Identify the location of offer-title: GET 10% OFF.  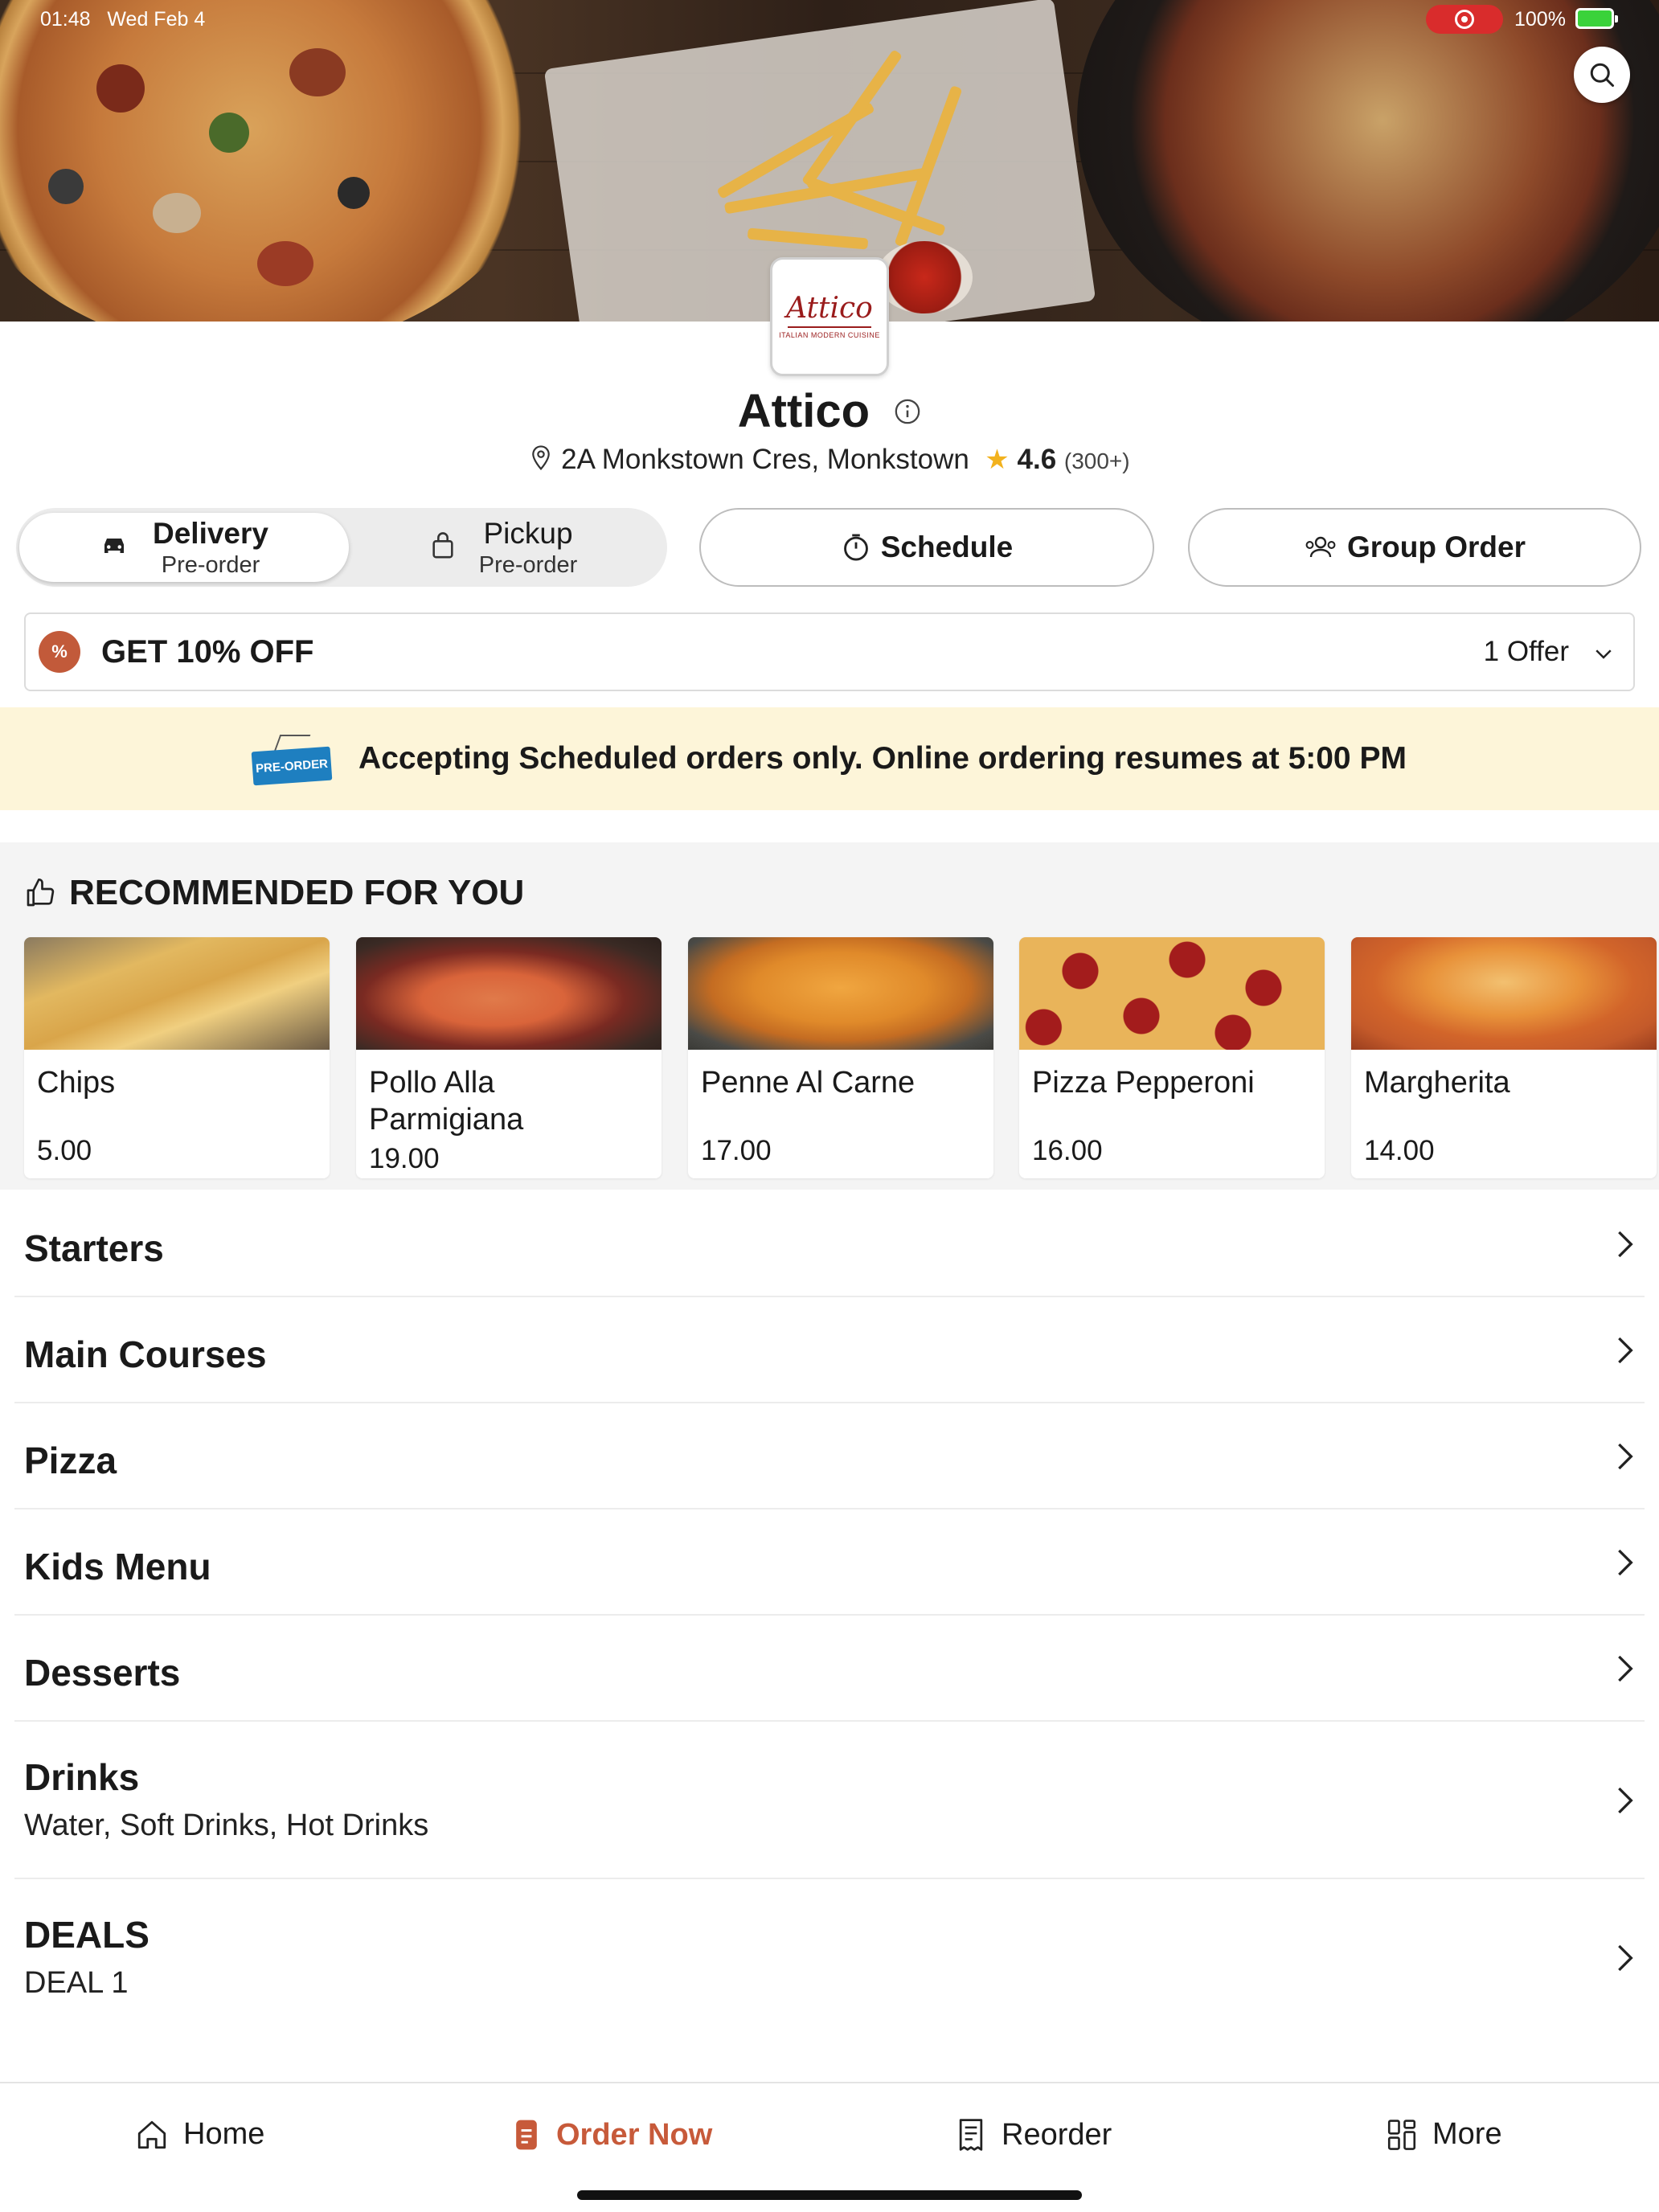
(207, 651).